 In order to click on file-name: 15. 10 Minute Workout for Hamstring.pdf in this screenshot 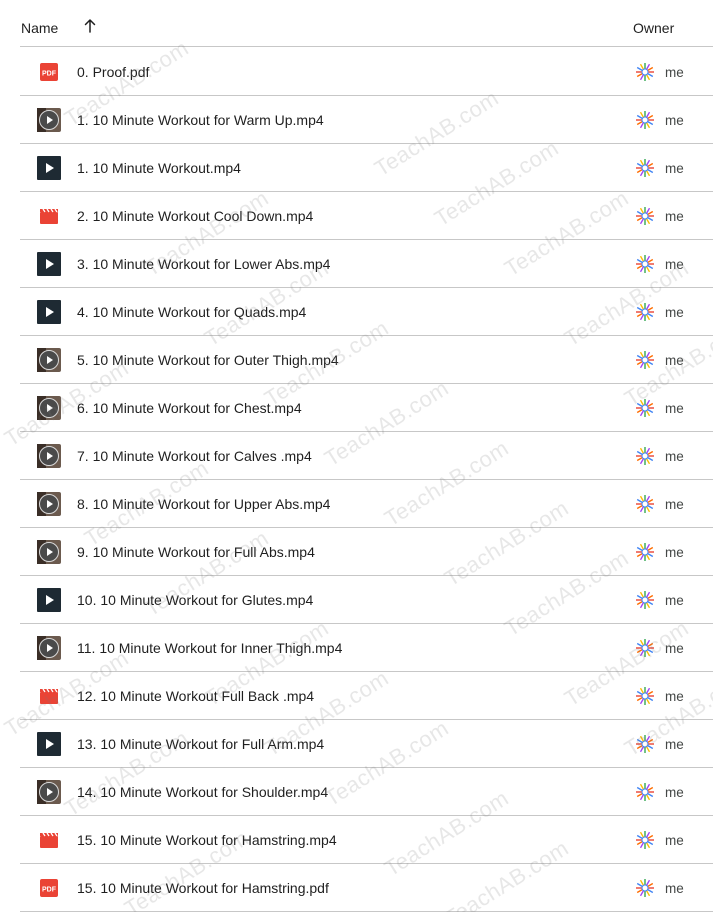, I will do `click(203, 888)`.